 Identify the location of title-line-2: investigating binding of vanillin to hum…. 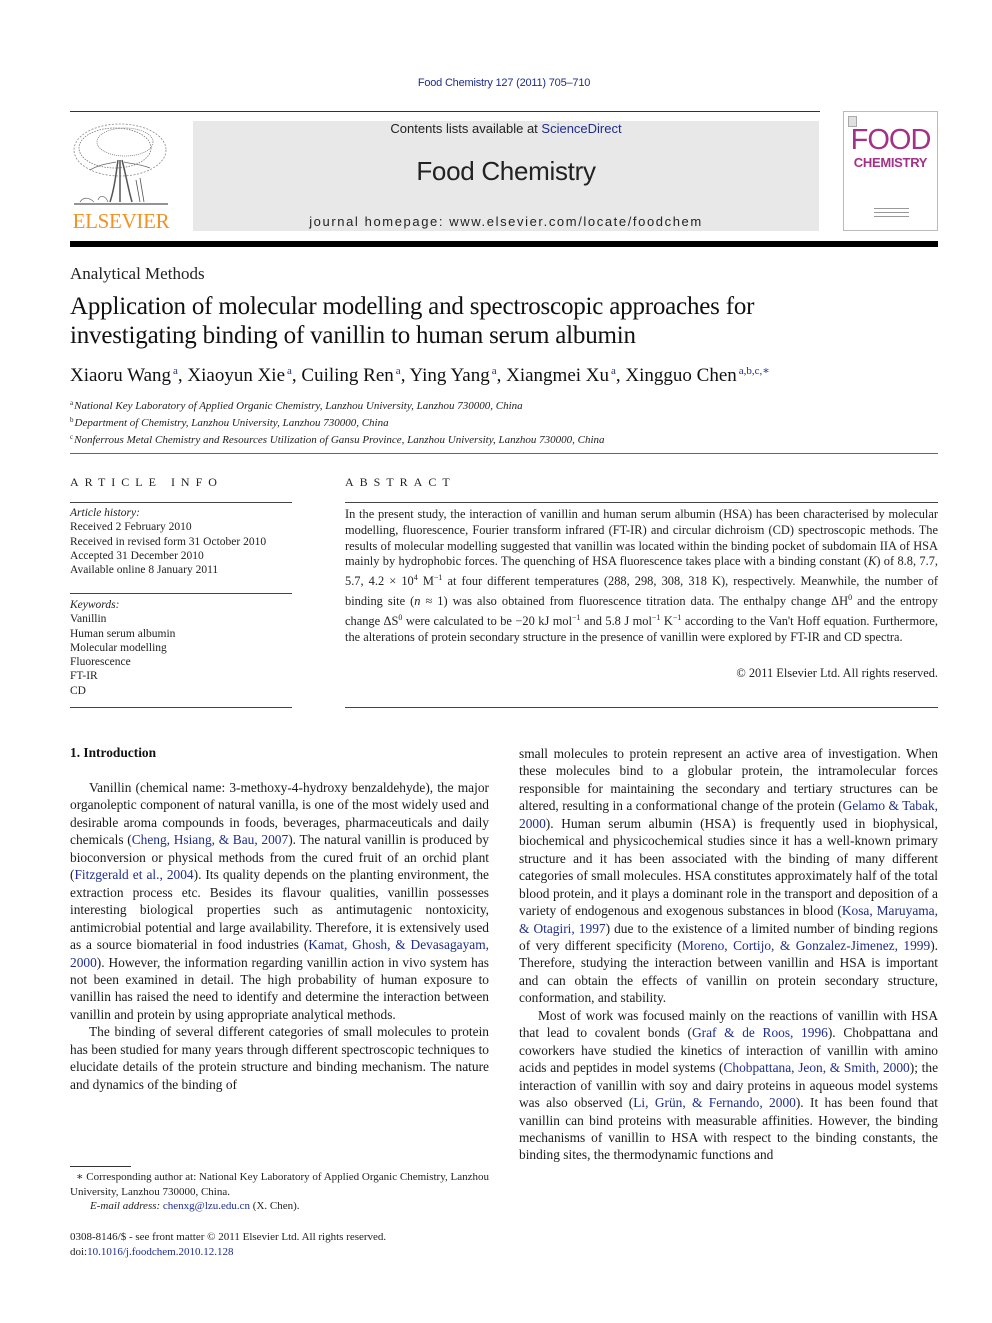
(353, 335).